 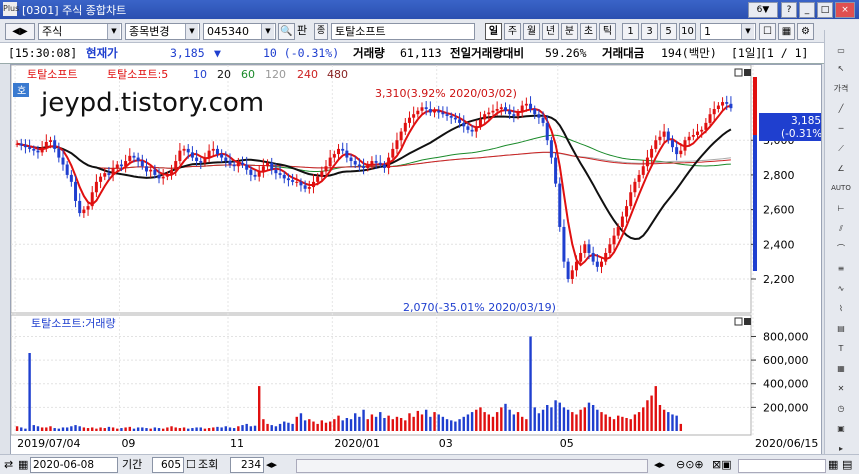 I want to click on view-controls-icon: ⊠▣, so click(x=722, y=465).